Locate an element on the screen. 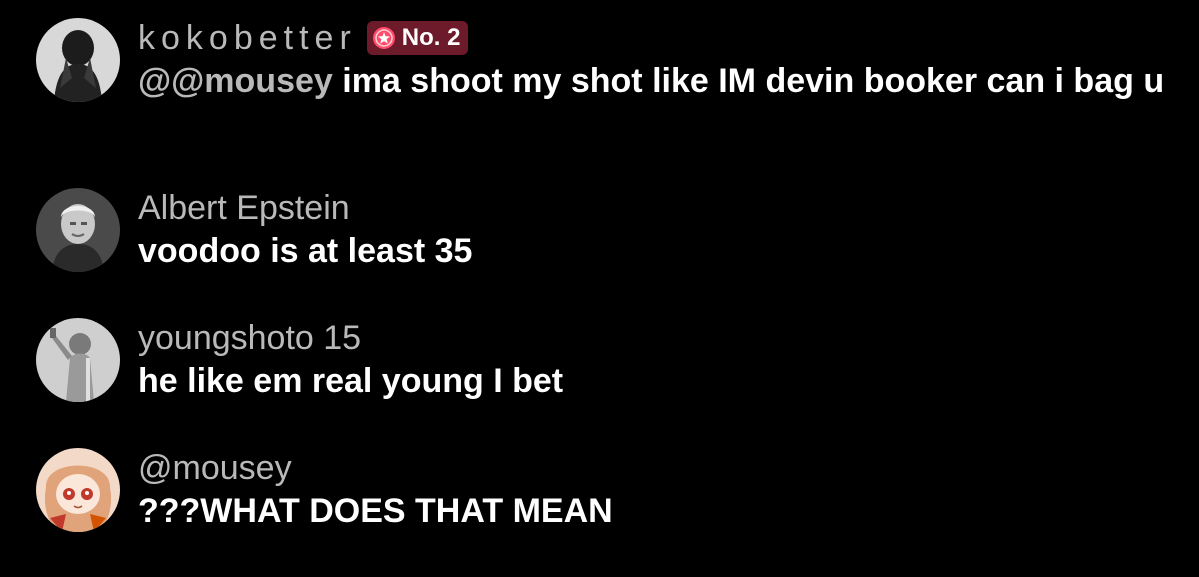 This screenshot has height=577, width=1199. mention-link: @@mousey is located at coordinates (235, 81).